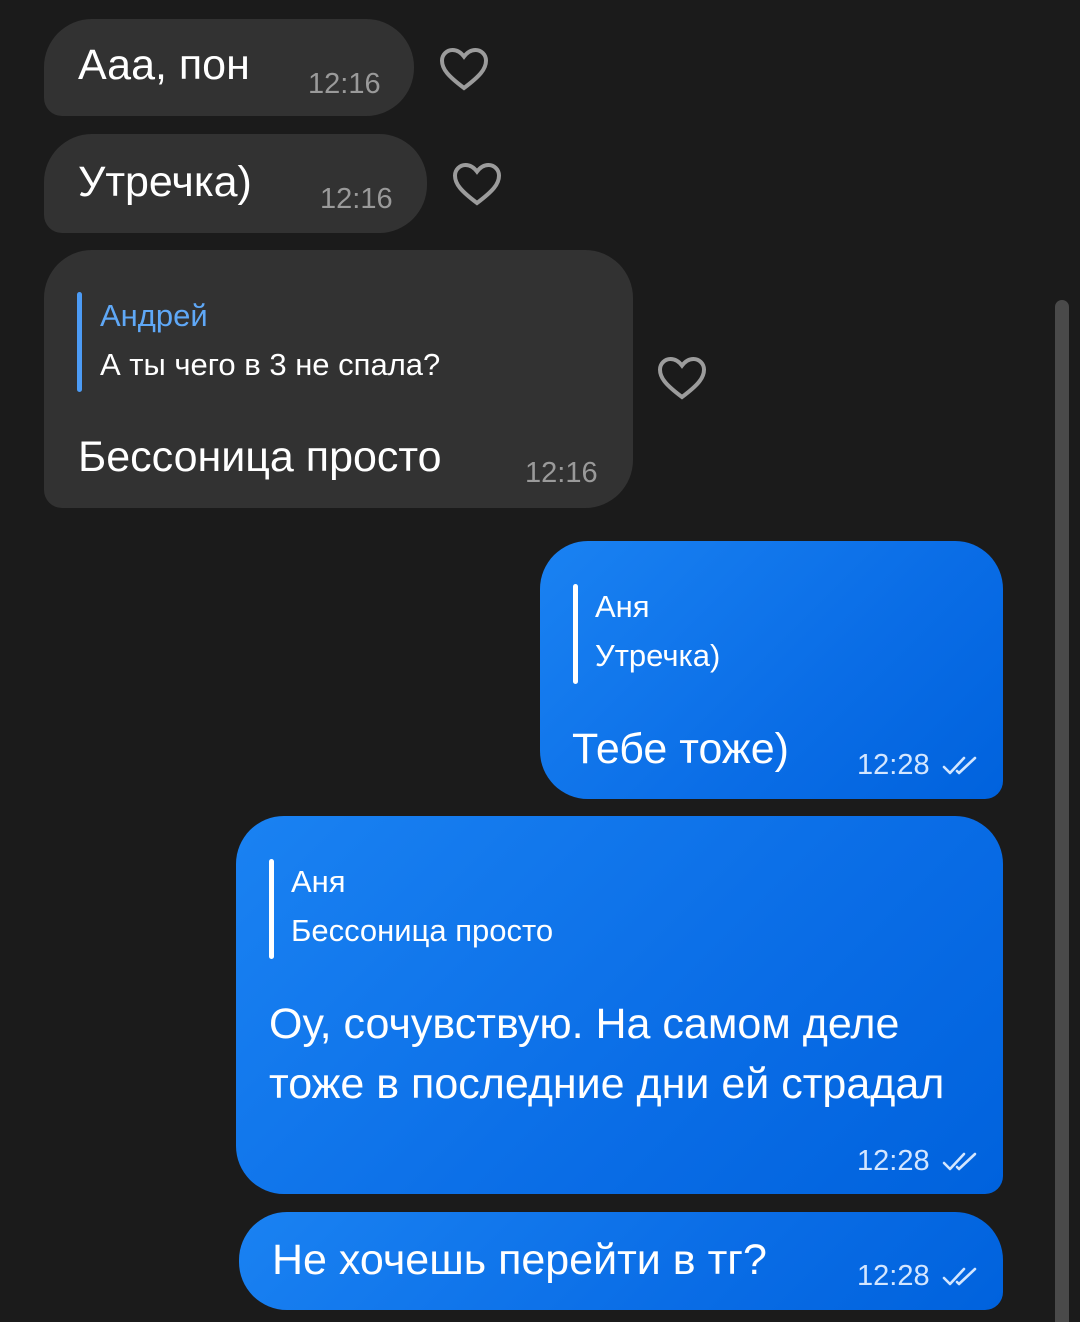 Image resolution: width=1080 pixels, height=1322 pixels. What do you see at coordinates (519, 1260) in the screenshot?
I see `message-text: Не хочешь перейти в тг?` at bounding box center [519, 1260].